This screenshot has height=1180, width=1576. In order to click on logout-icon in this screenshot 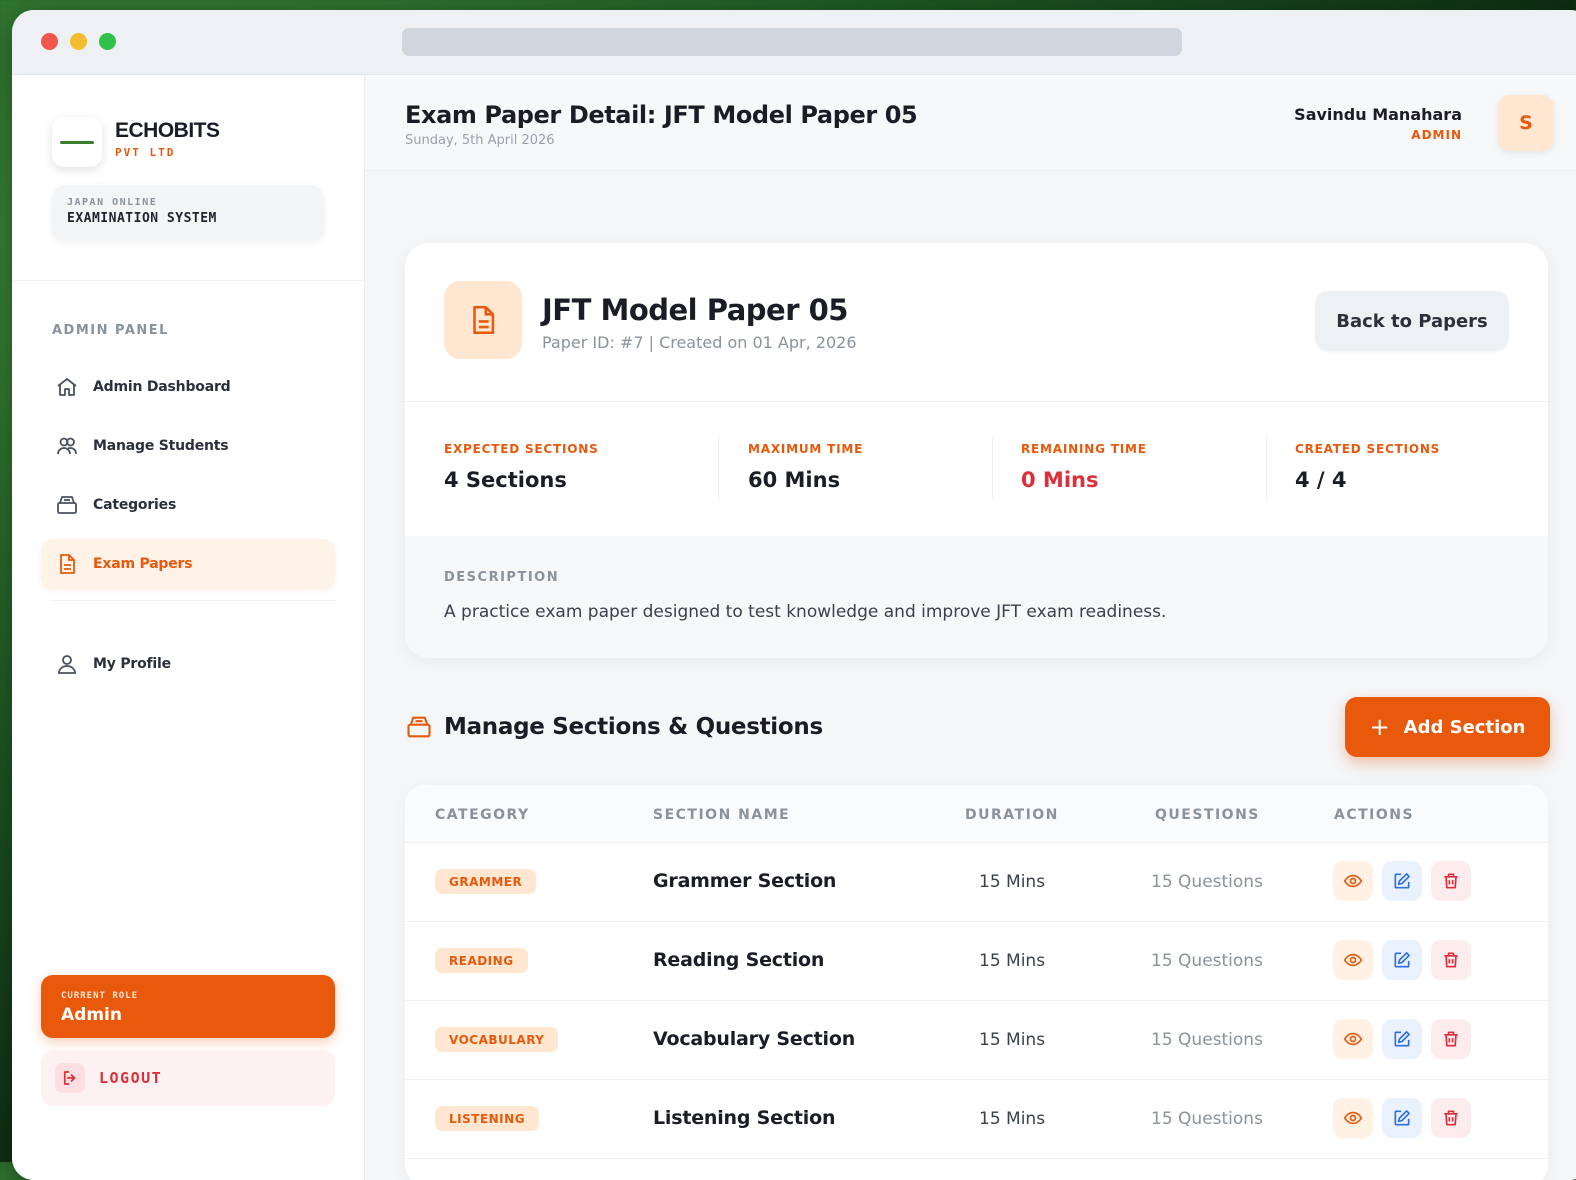, I will do `click(70, 1078)`.